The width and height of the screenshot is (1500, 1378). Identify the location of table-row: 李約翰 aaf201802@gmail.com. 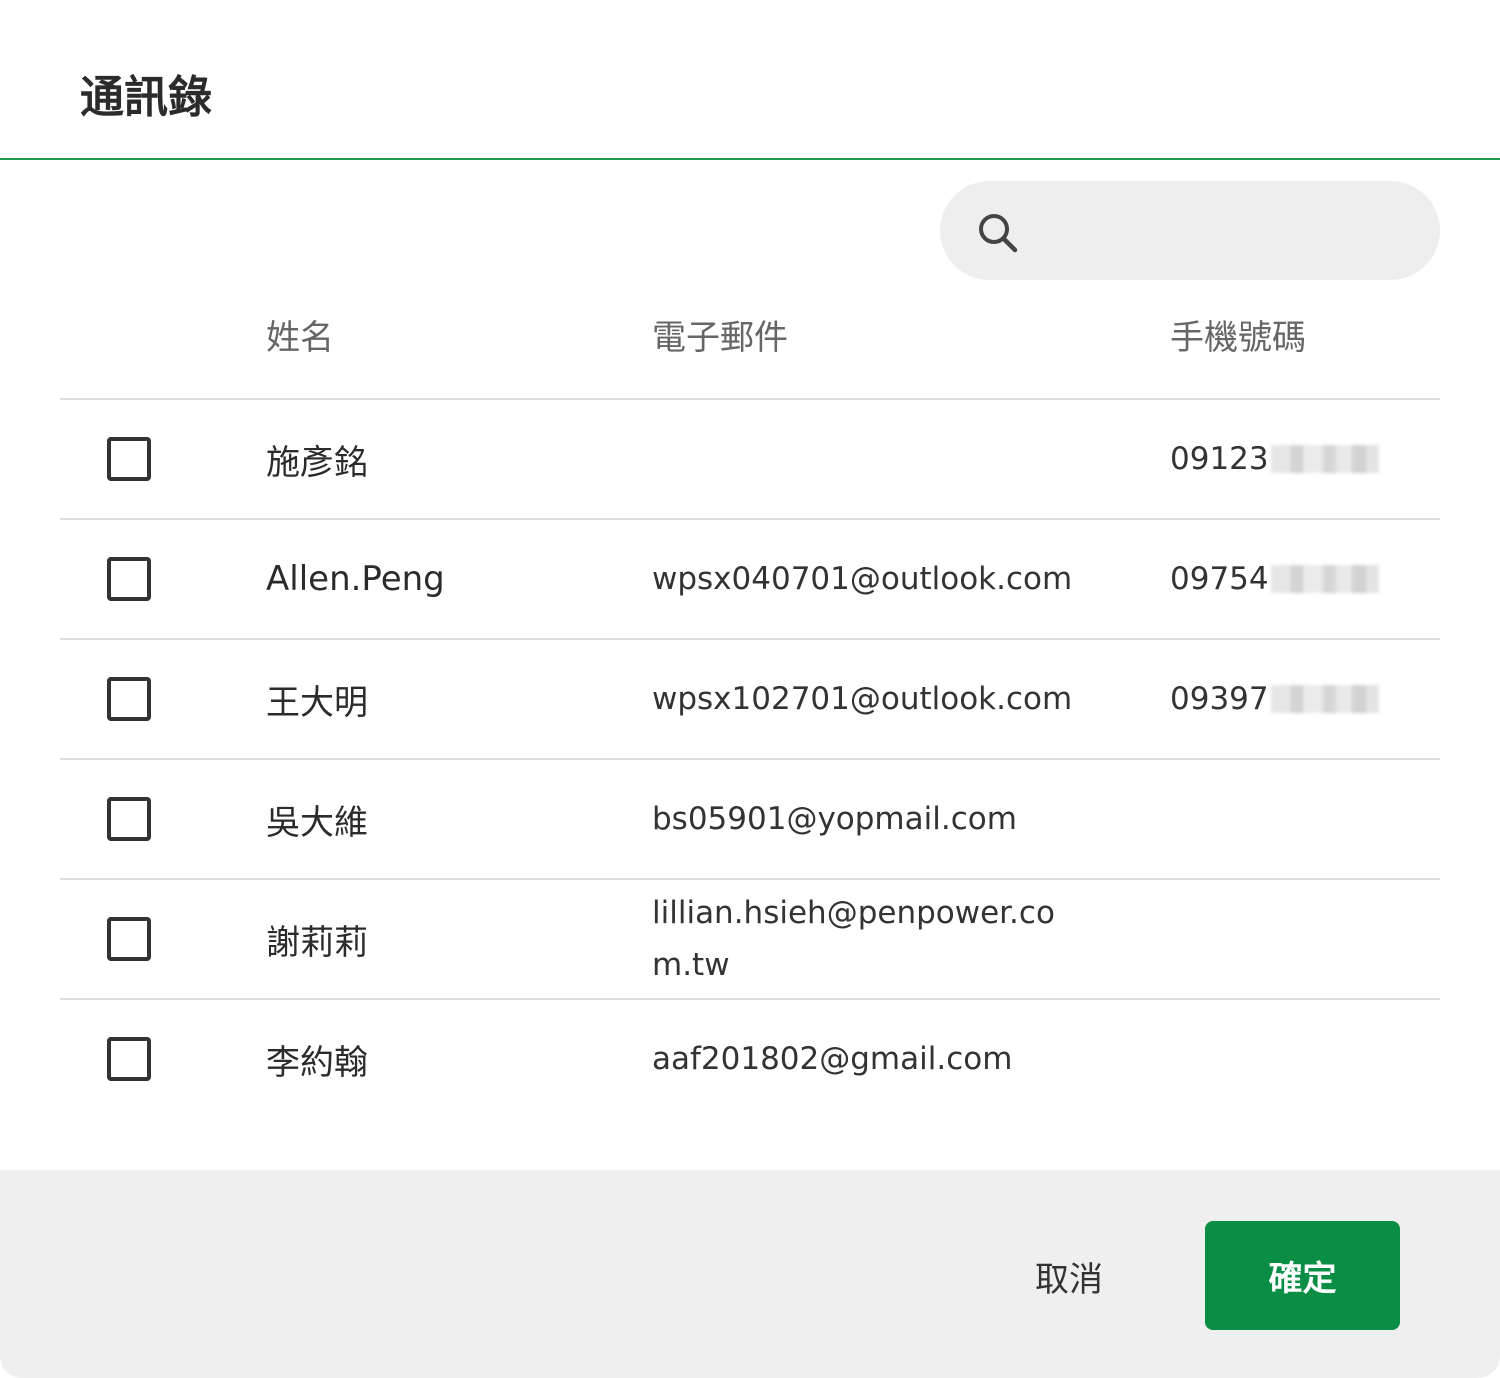
(750, 1060).